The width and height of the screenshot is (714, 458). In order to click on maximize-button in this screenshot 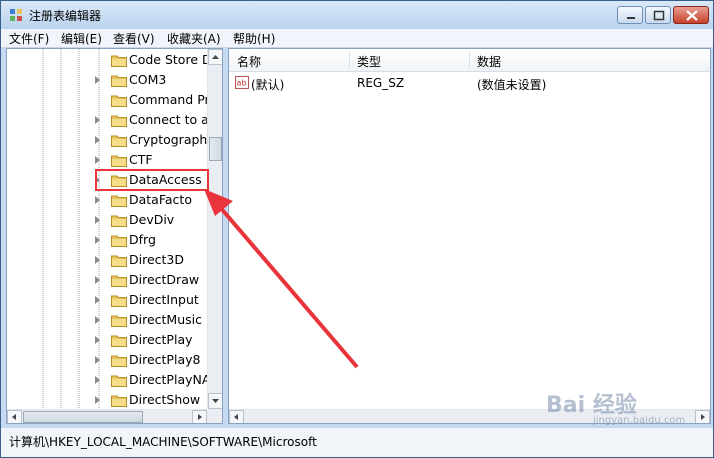, I will do `click(658, 15)`.